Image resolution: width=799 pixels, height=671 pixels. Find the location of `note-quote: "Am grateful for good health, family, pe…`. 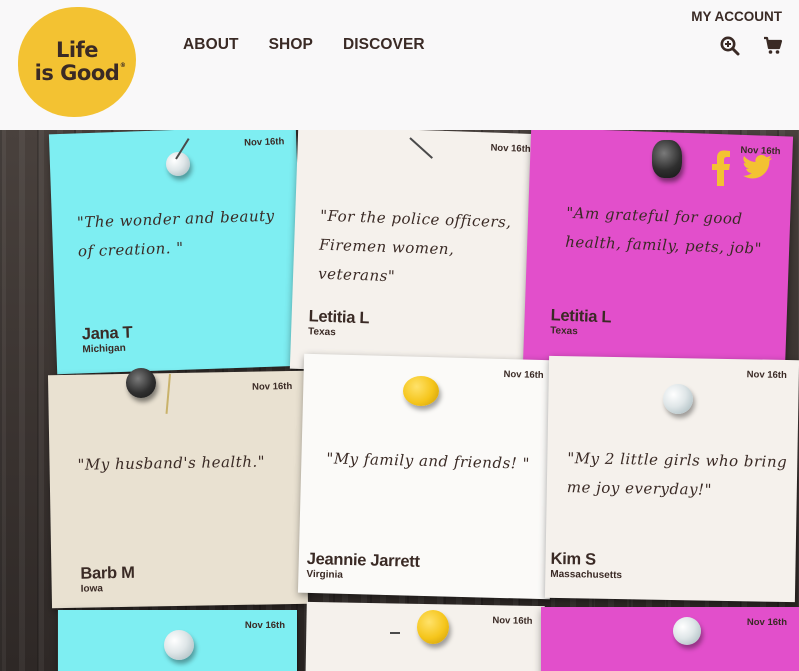

note-quote: "Am grateful for good health, family, pe… is located at coordinates (663, 230).